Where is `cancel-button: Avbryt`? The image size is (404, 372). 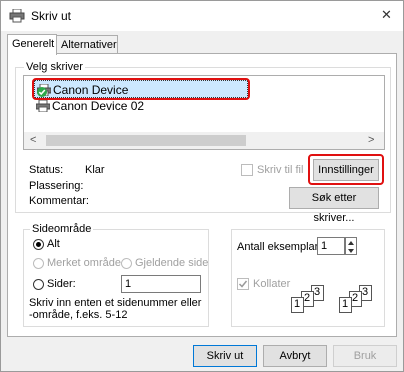
cancel-button: Avbryt is located at coordinates (295, 356).